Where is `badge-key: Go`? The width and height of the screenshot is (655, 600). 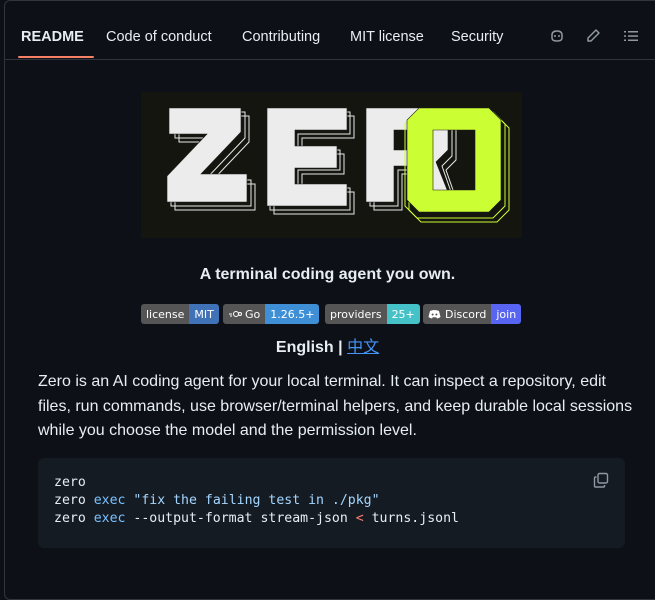 badge-key: Go is located at coordinates (253, 314).